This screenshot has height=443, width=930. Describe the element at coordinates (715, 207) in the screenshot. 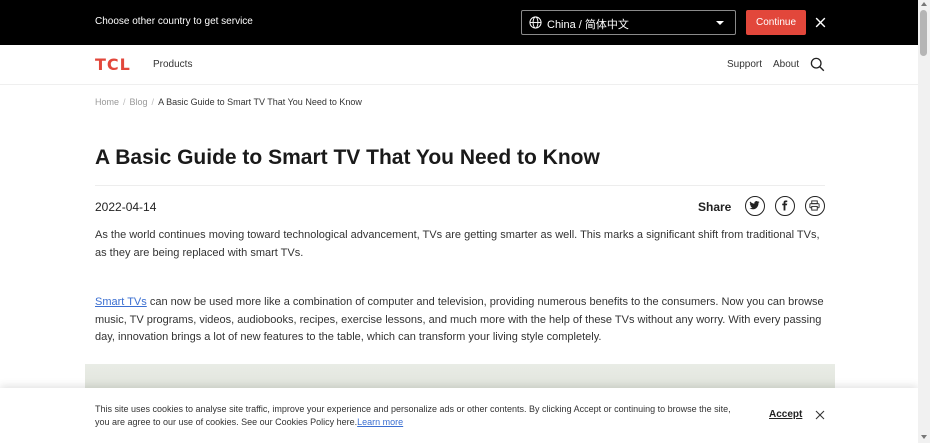

I see `share-label: Share` at that location.